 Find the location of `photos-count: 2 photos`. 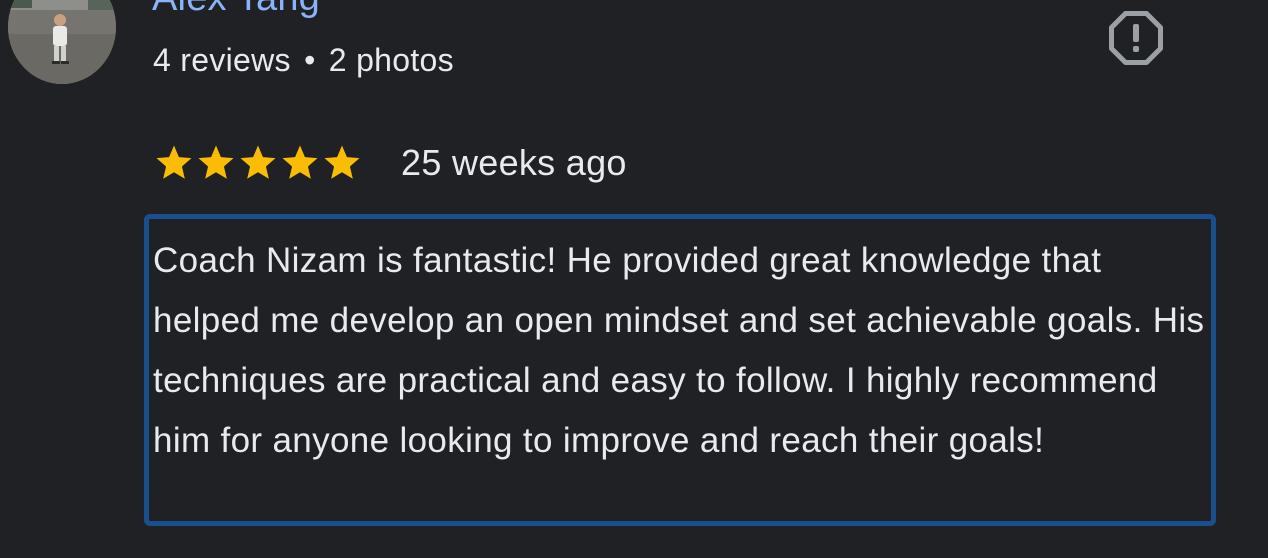

photos-count: 2 photos is located at coordinates (391, 60).